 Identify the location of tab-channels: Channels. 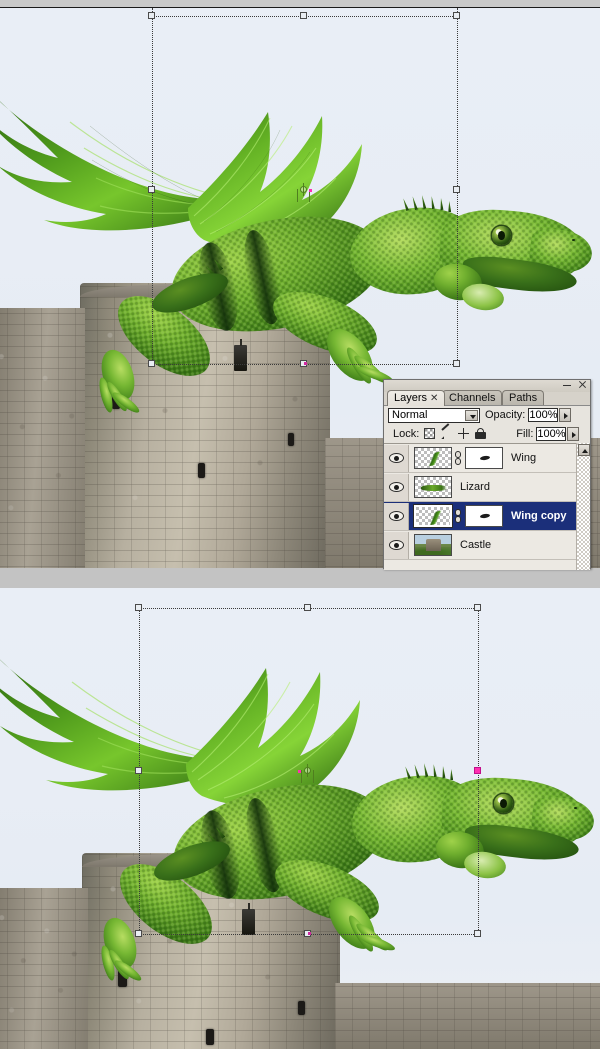
(472, 398).